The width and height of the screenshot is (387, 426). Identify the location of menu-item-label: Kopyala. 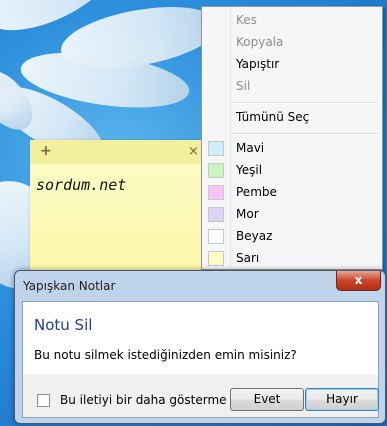
(260, 42).